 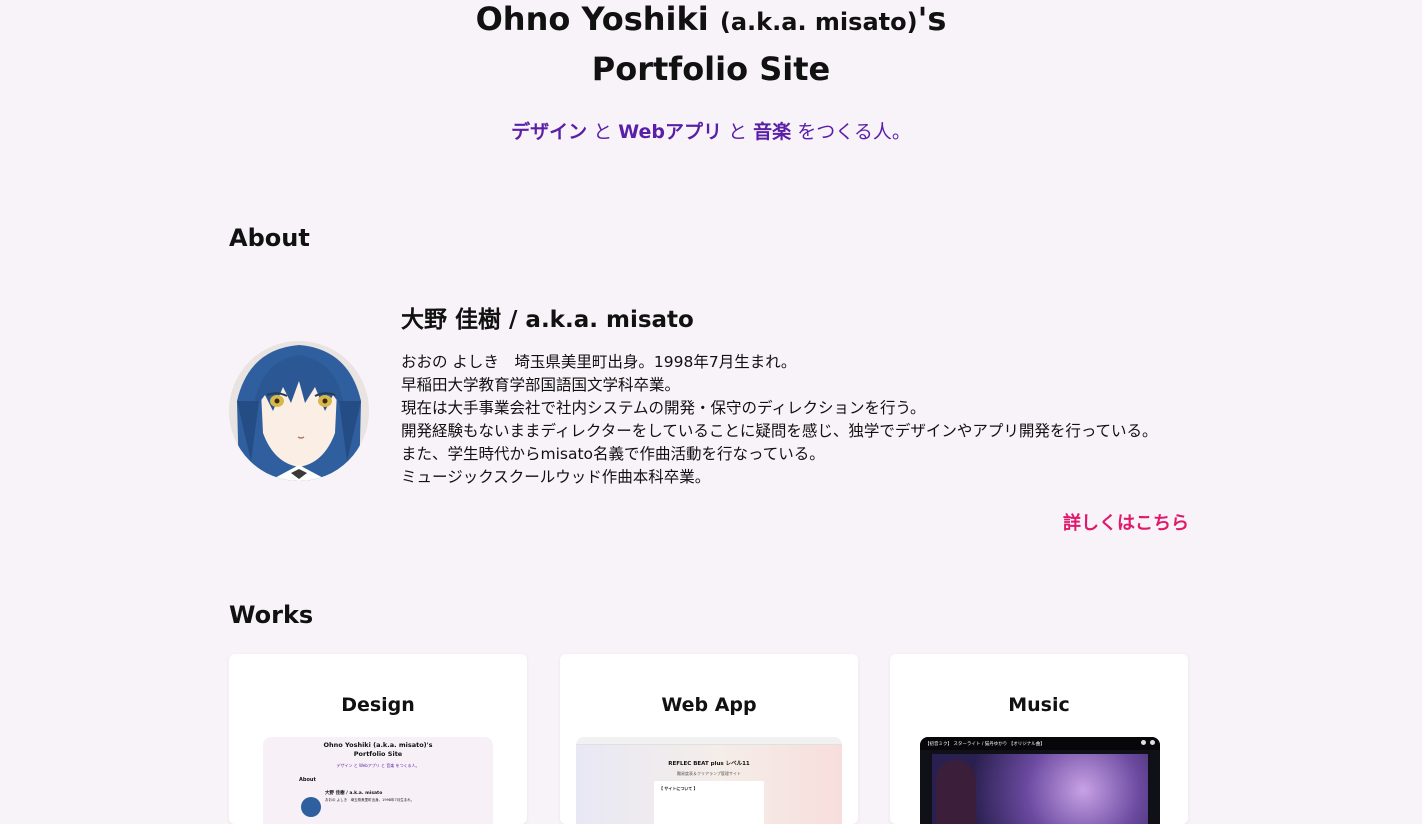 What do you see at coordinates (378, 745) in the screenshot?
I see `thumb-title: Ohno Yoshiki (a.k.a. misato)'s` at bounding box center [378, 745].